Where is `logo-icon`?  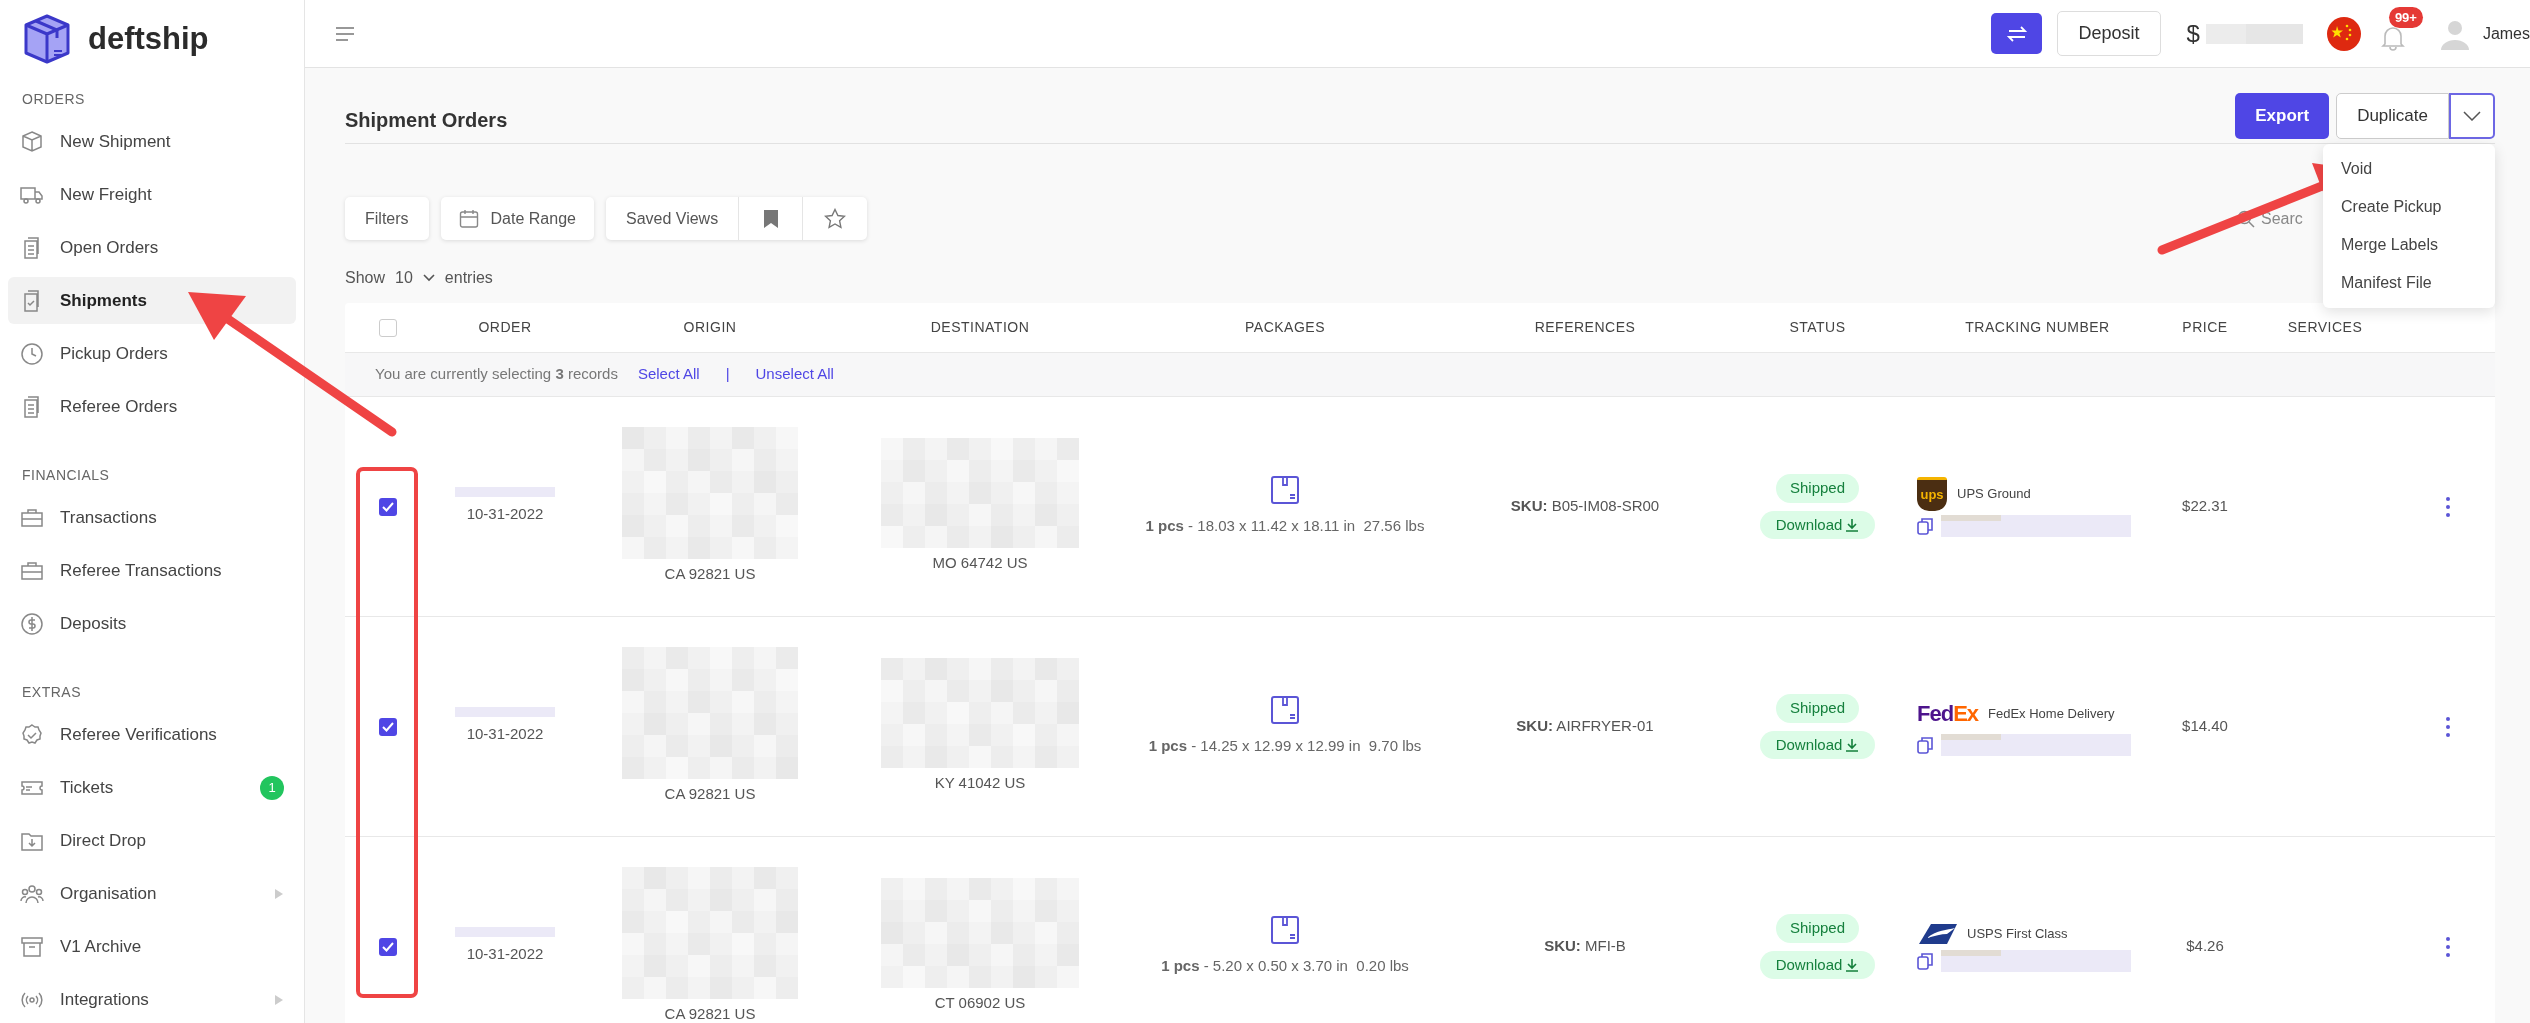
logo-icon is located at coordinates (47, 39).